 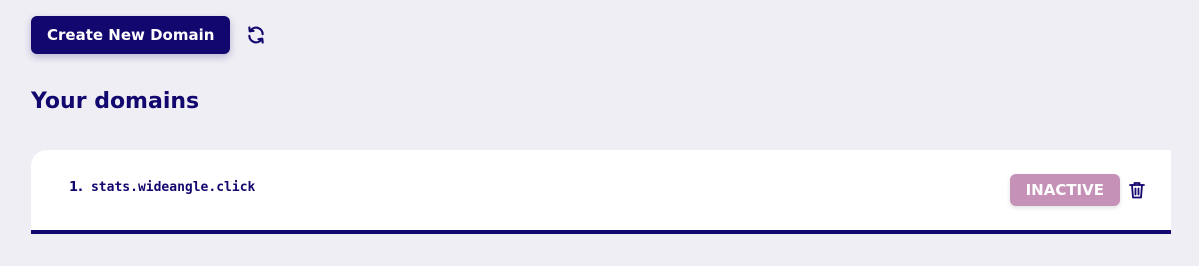 I want to click on toolbar: Create New Domain, so click(x=149, y=35).